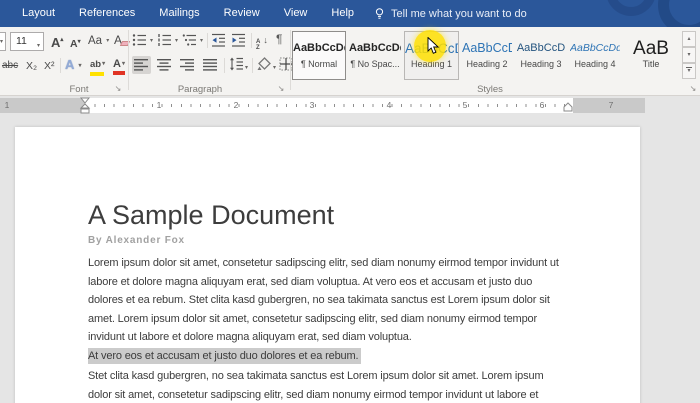 The height and width of the screenshot is (403, 700). Describe the element at coordinates (165, 40) in the screenshot. I see `numbering-icon` at that location.